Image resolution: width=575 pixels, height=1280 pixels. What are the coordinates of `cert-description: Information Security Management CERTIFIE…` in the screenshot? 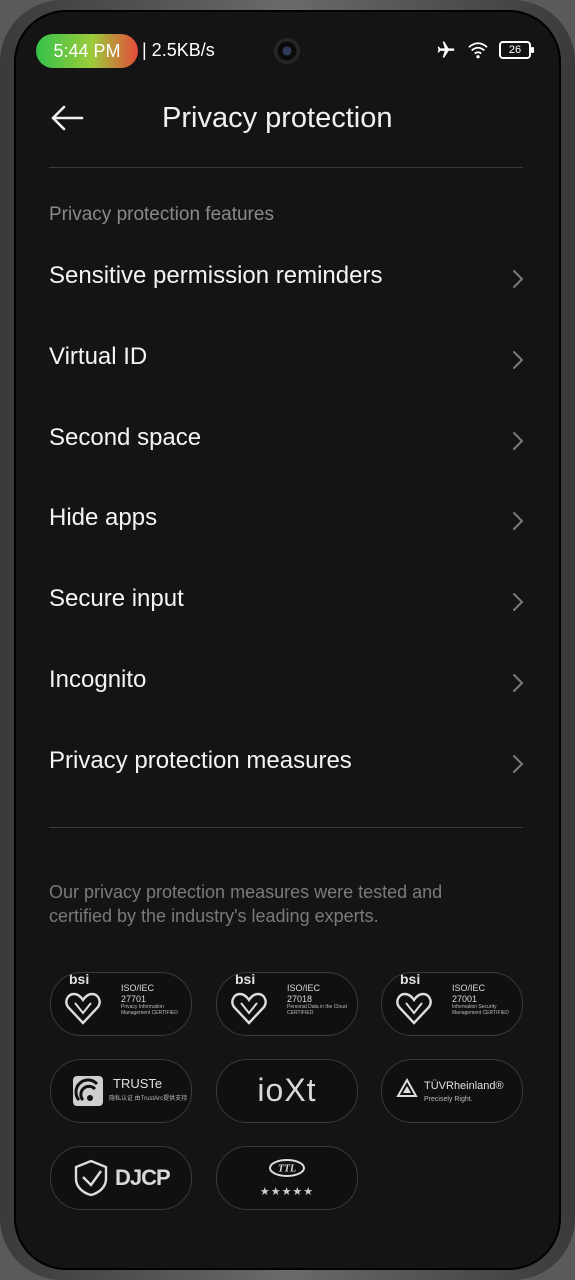 It's located at (480, 1010).